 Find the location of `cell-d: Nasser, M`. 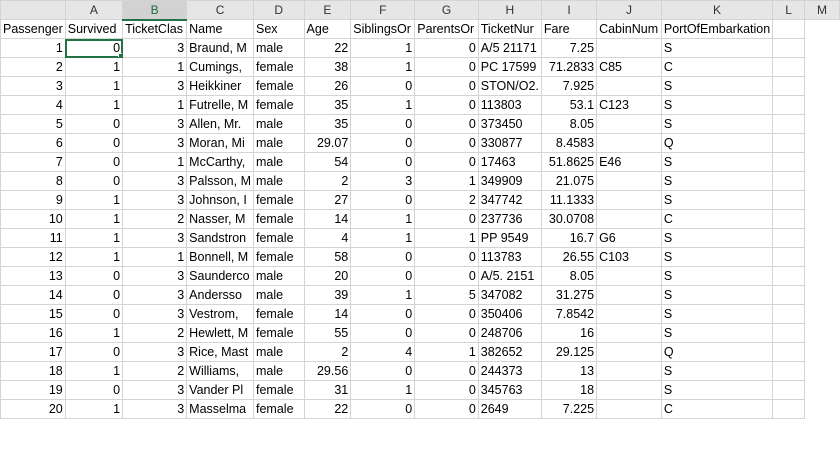

cell-d: Nasser, M is located at coordinates (220, 219).